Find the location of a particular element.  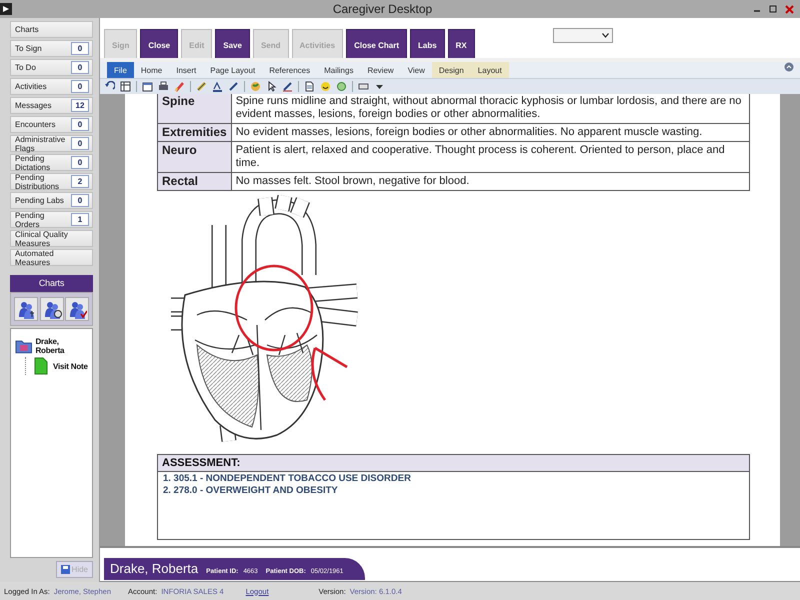

toolbar-button: Labs is located at coordinates (427, 45).